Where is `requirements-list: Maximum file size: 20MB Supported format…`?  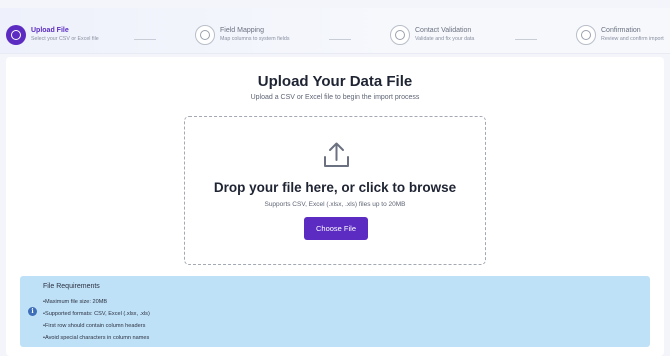
requirements-list: Maximum file size: 20MB Supported format… is located at coordinates (96, 320).